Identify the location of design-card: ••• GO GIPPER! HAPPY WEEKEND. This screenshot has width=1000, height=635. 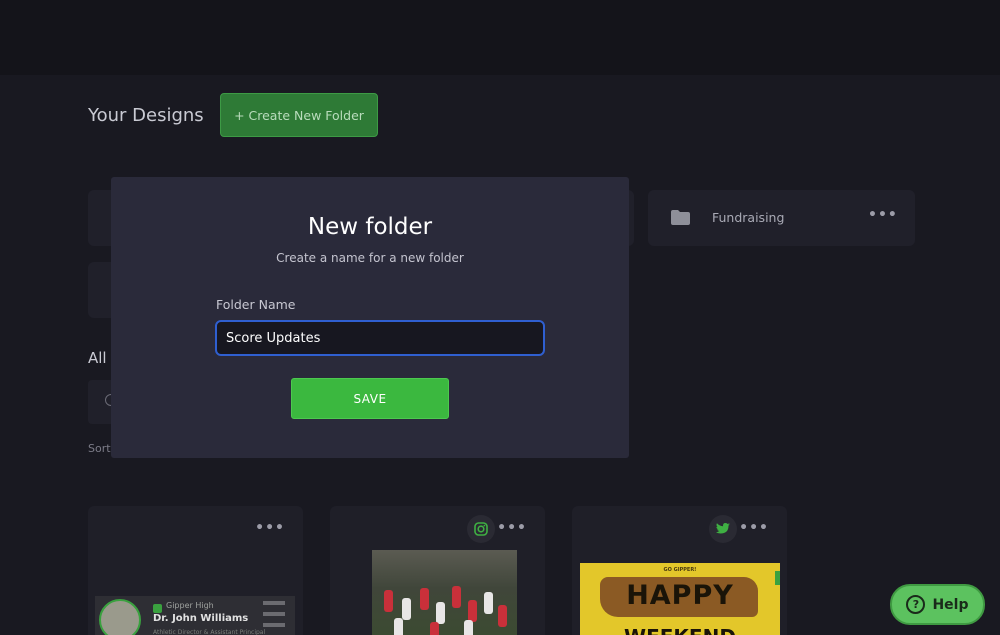
(679, 570).